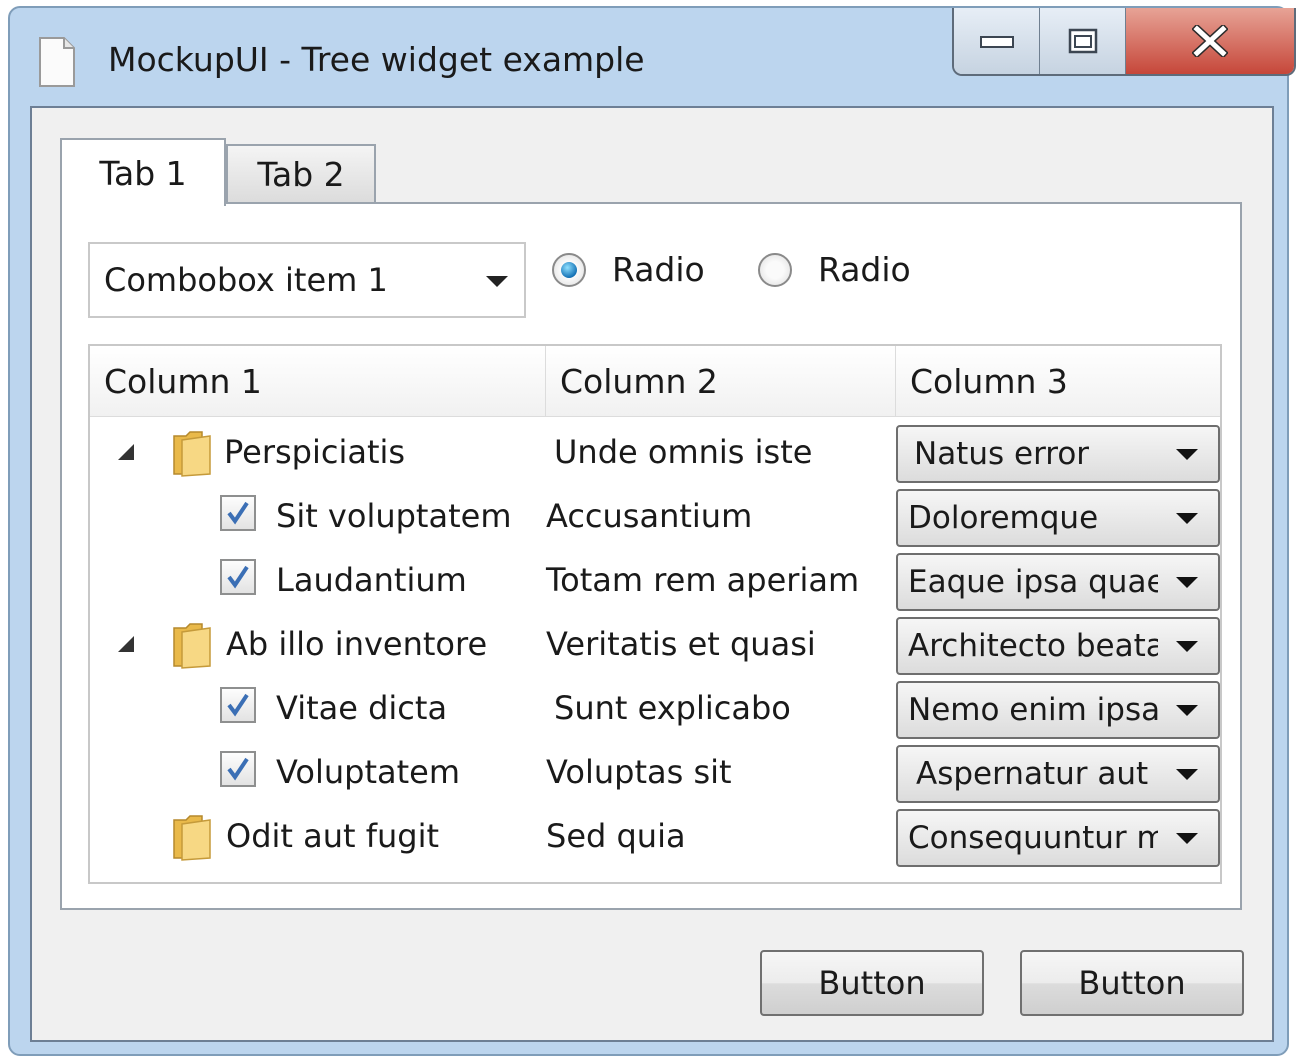 This screenshot has height=1064, width=1297. I want to click on minimize-icon, so click(996, 42).